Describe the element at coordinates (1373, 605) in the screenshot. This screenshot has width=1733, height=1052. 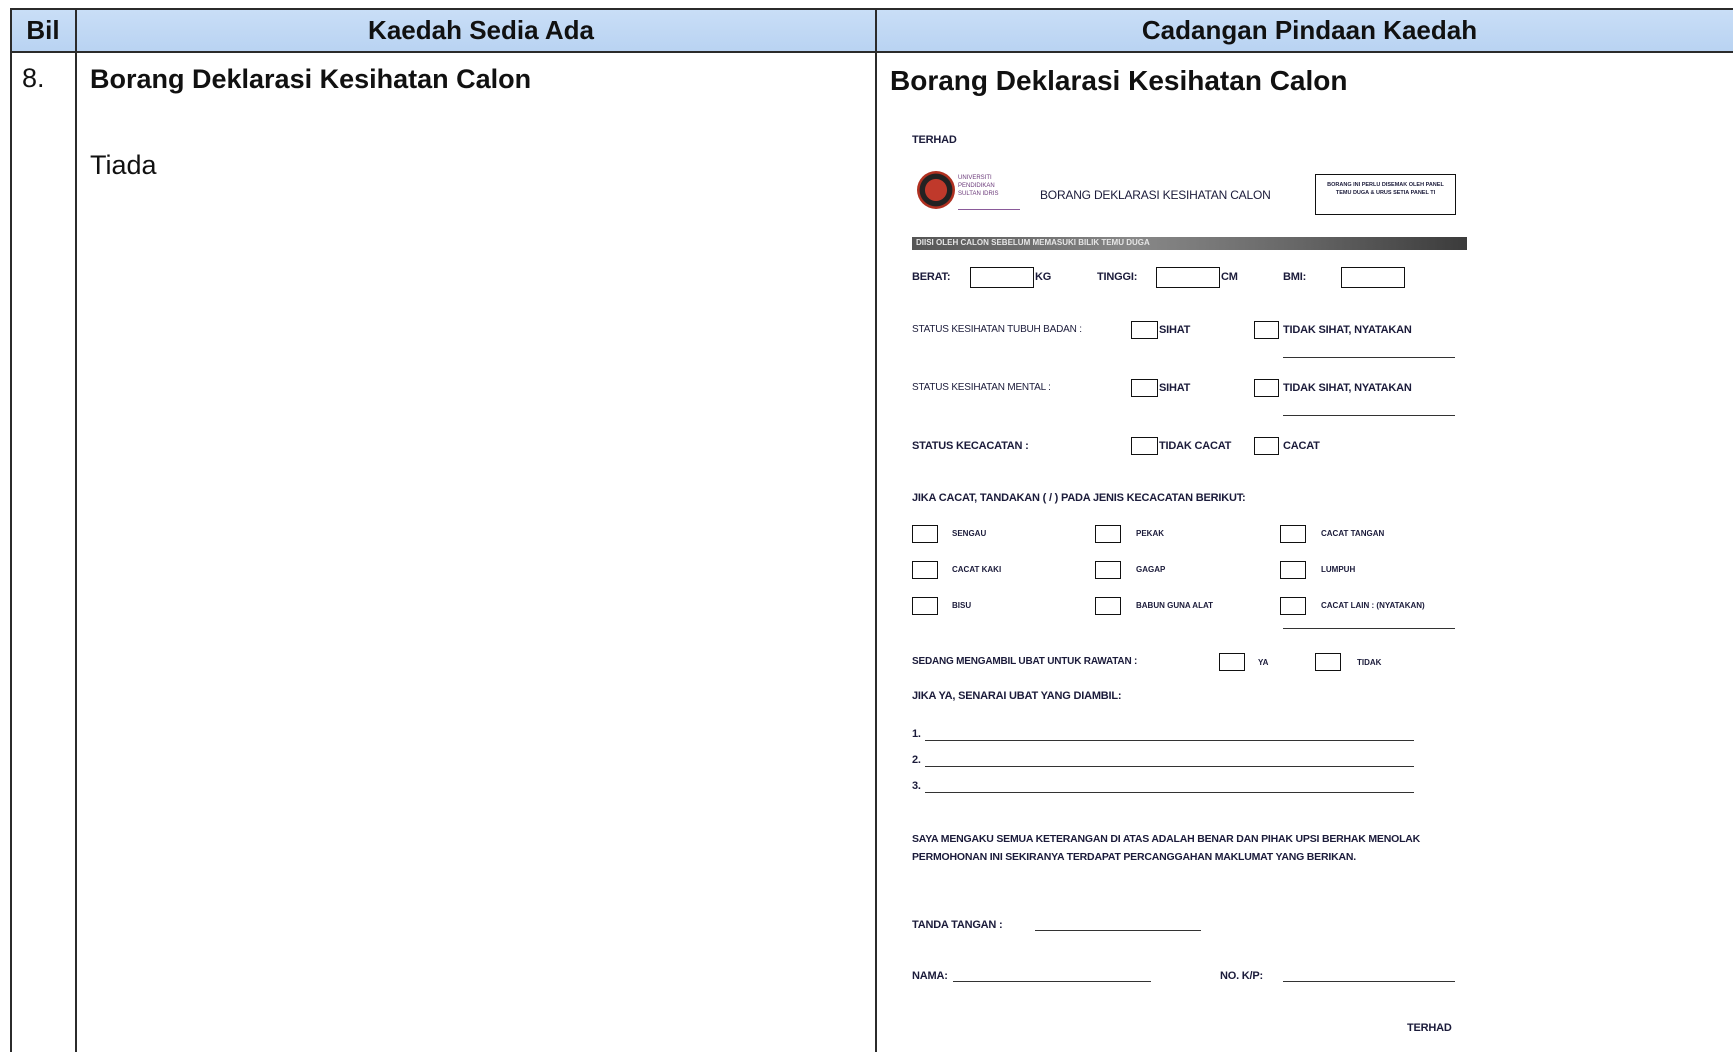
I see `disability-label: CACAT LAIN : (NYATAKAN)` at that location.